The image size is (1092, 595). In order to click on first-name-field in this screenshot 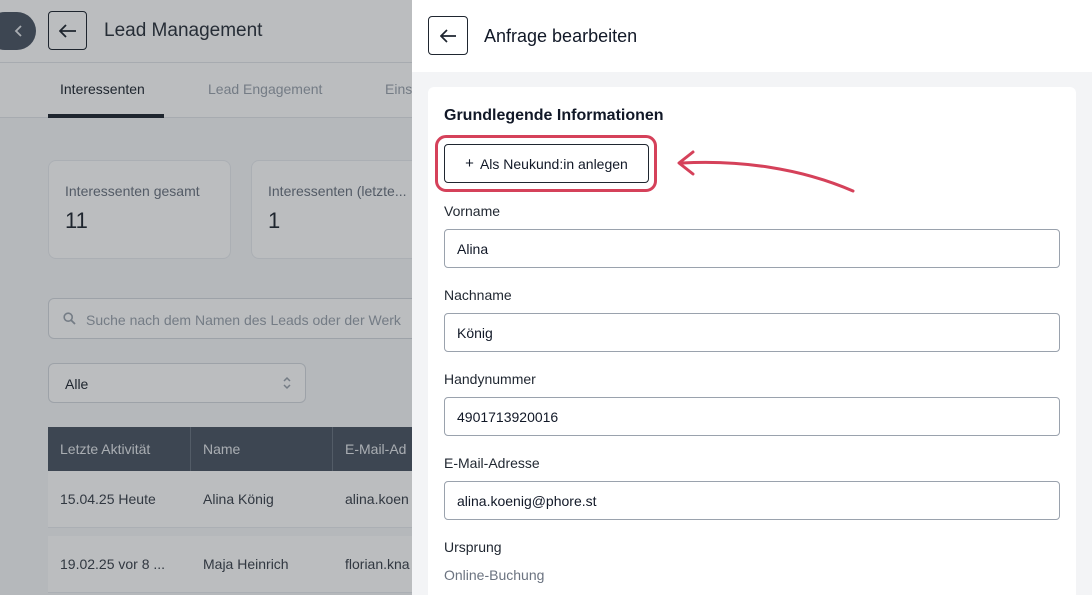, I will do `click(752, 248)`.